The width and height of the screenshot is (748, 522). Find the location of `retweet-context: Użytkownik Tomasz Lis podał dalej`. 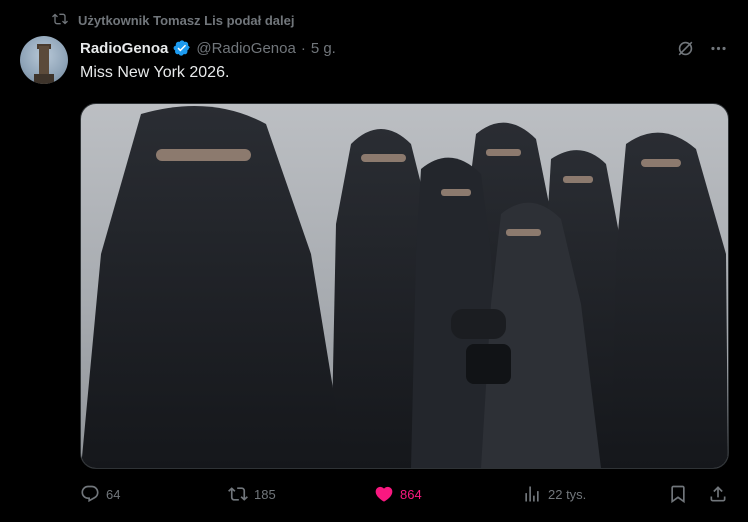

retweet-context: Użytkownik Tomasz Lis podał dalej is located at coordinates (173, 20).